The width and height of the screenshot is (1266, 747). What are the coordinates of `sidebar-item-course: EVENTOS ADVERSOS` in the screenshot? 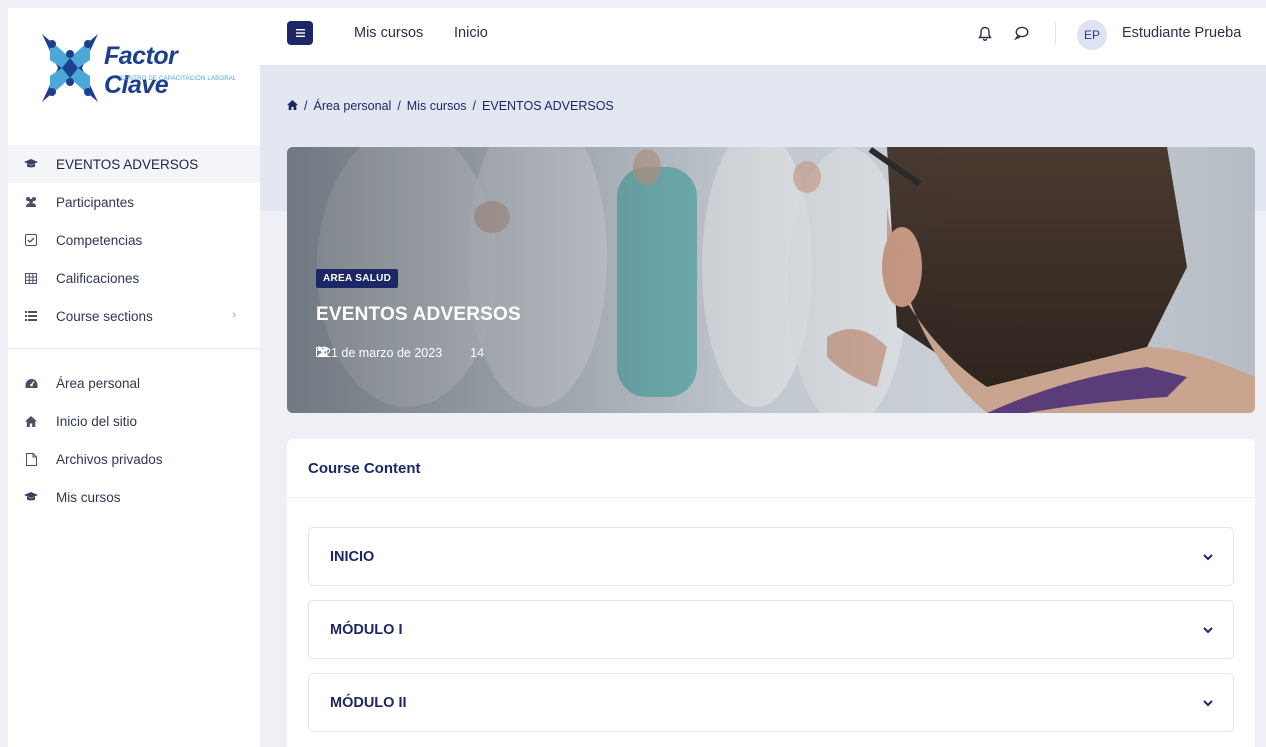 It's located at (134, 164).